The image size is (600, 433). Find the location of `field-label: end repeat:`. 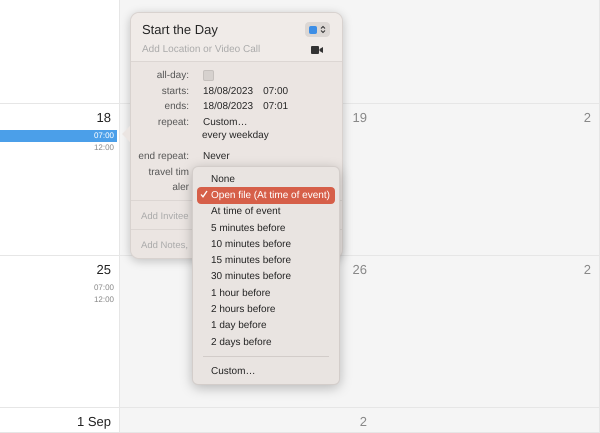

field-label: end repeat: is located at coordinates (163, 156).